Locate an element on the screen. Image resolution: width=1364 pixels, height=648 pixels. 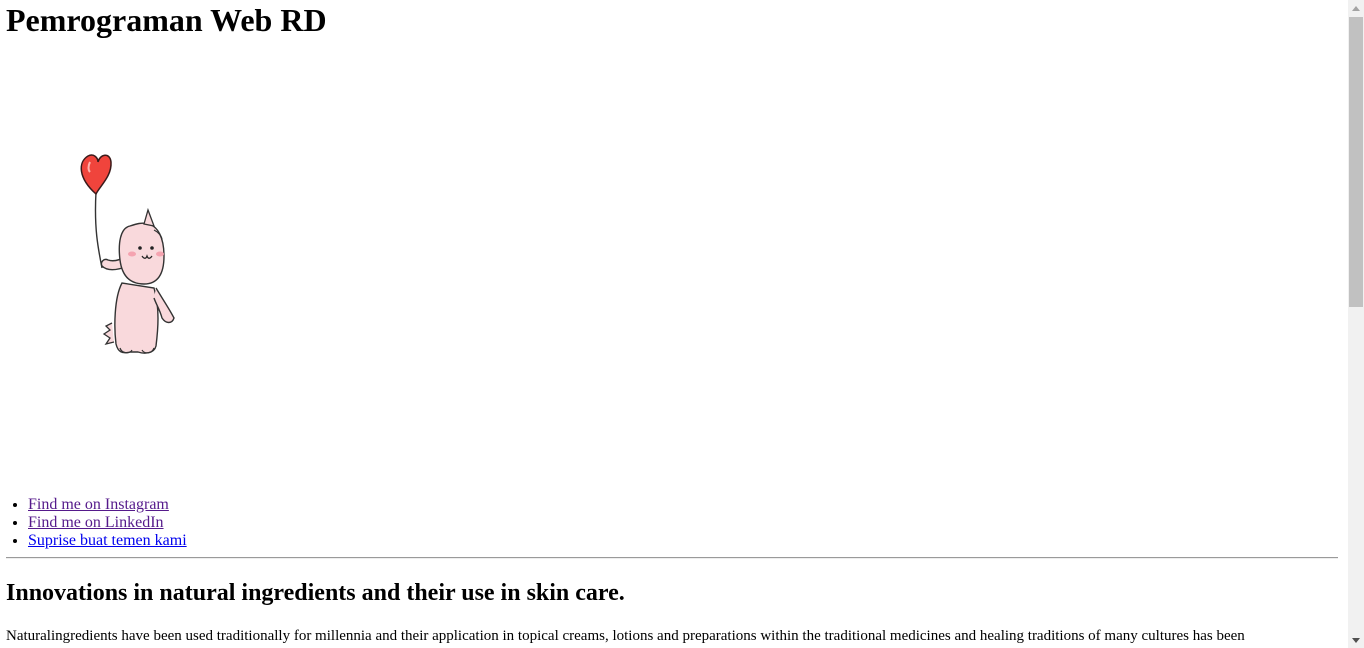
divider is located at coordinates (672, 558).